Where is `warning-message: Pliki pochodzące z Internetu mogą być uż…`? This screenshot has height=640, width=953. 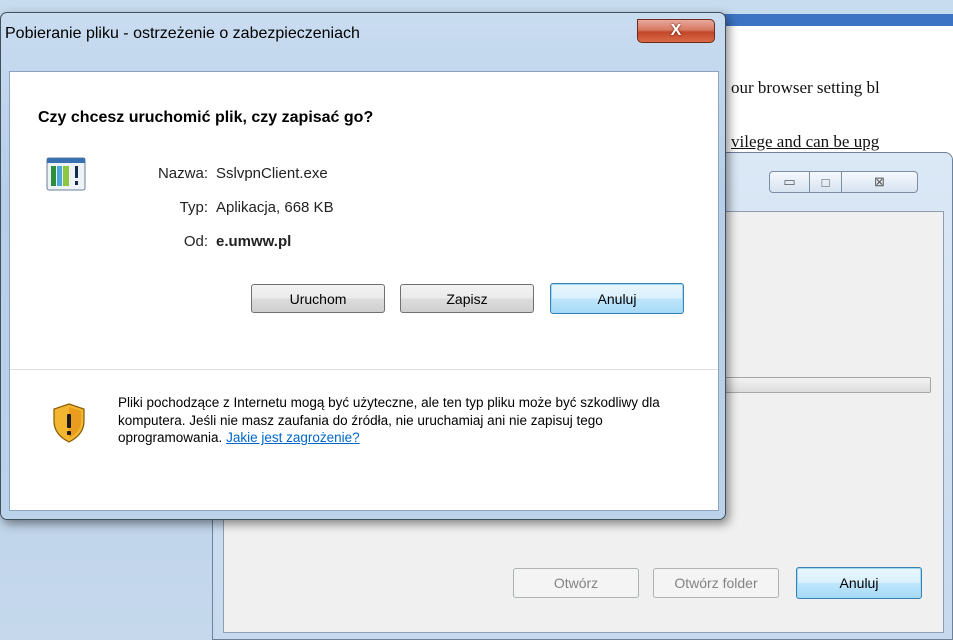
warning-message: Pliki pochodzące z Internetu mogą być uż… is located at coordinates (408, 420).